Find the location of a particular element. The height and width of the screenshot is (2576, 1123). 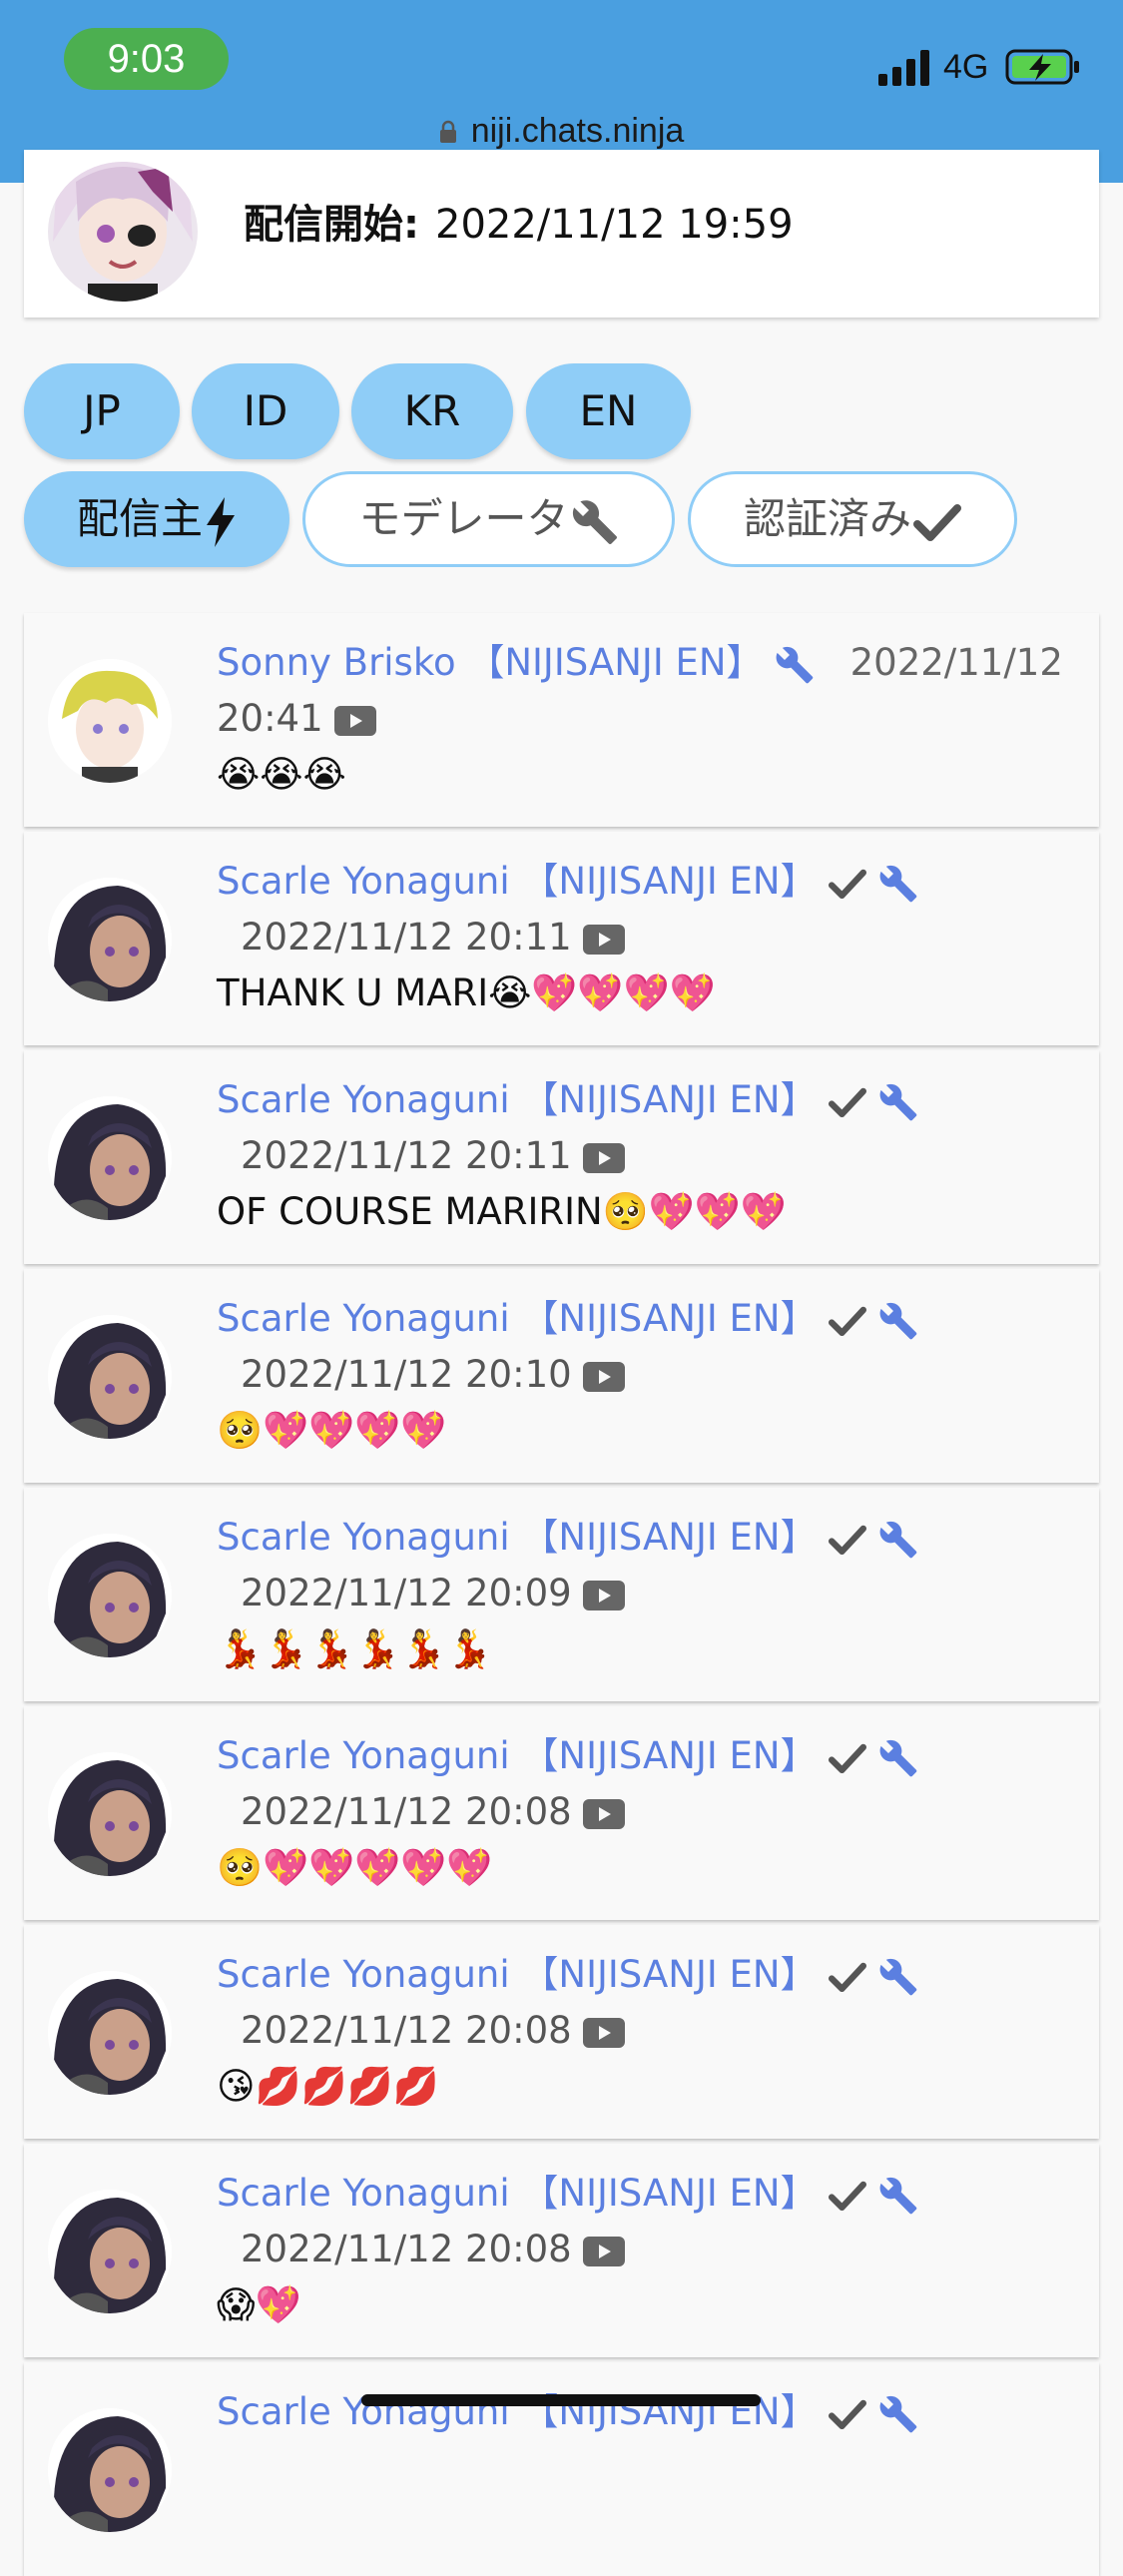

message-header: Sonny Brisko 【NIJISANJI EN】 2022/11/12 is located at coordinates (651, 663).